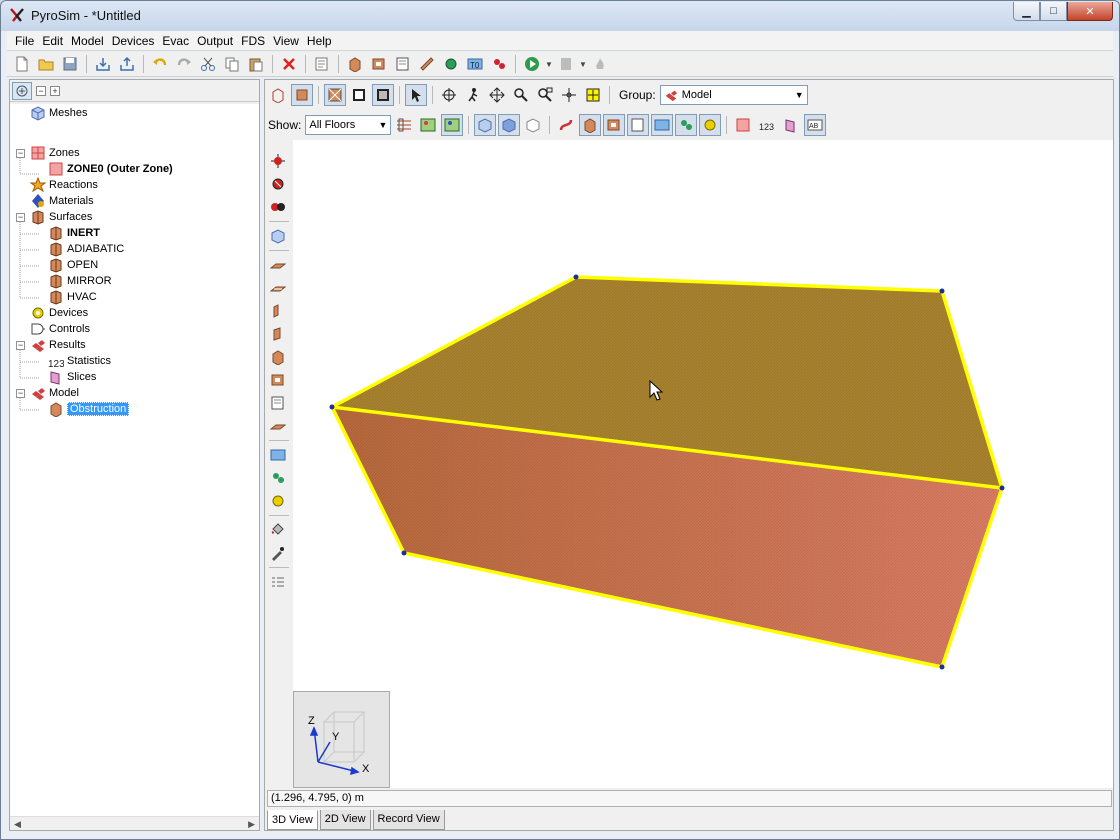 This screenshot has height=840, width=1120. Describe the element at coordinates (473, 95) in the screenshot. I see `walk-tool-button` at that location.